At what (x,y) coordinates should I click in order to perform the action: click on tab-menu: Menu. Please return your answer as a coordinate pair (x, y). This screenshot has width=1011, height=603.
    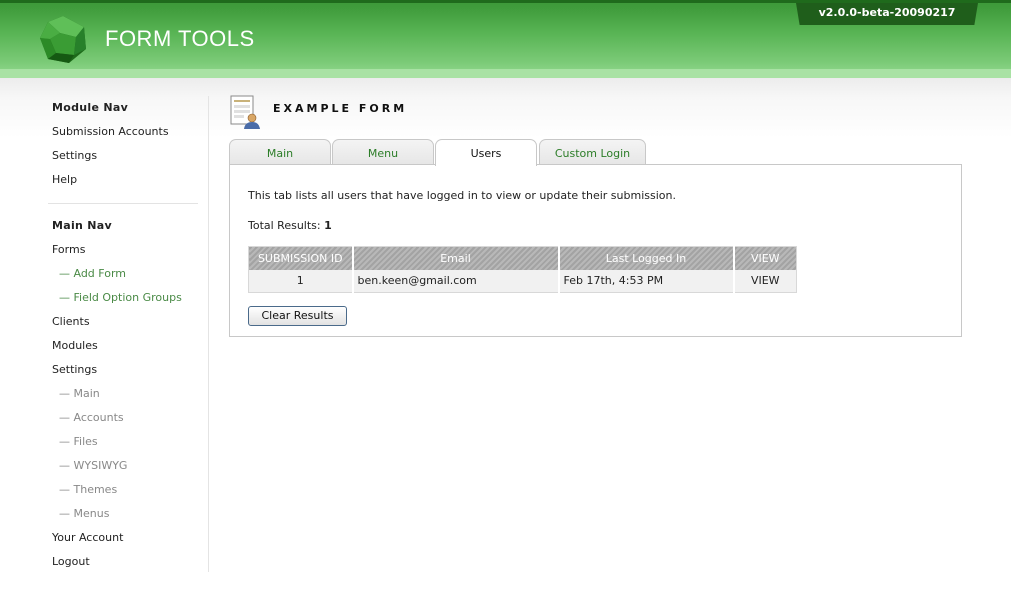
    Looking at the image, I should click on (383, 152).